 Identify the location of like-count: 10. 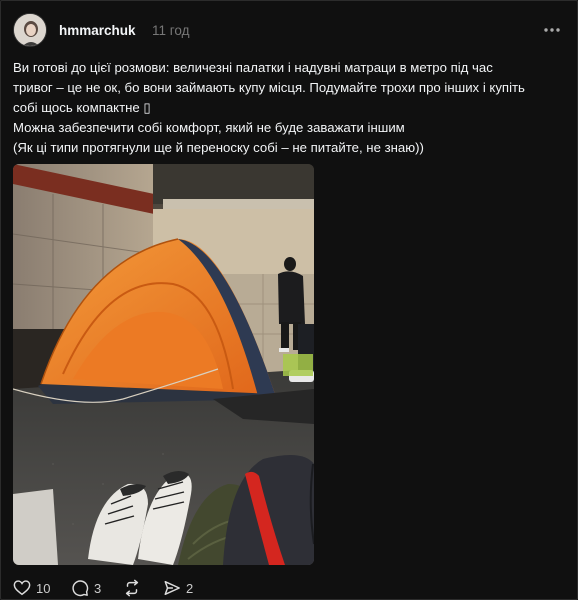
(43, 588).